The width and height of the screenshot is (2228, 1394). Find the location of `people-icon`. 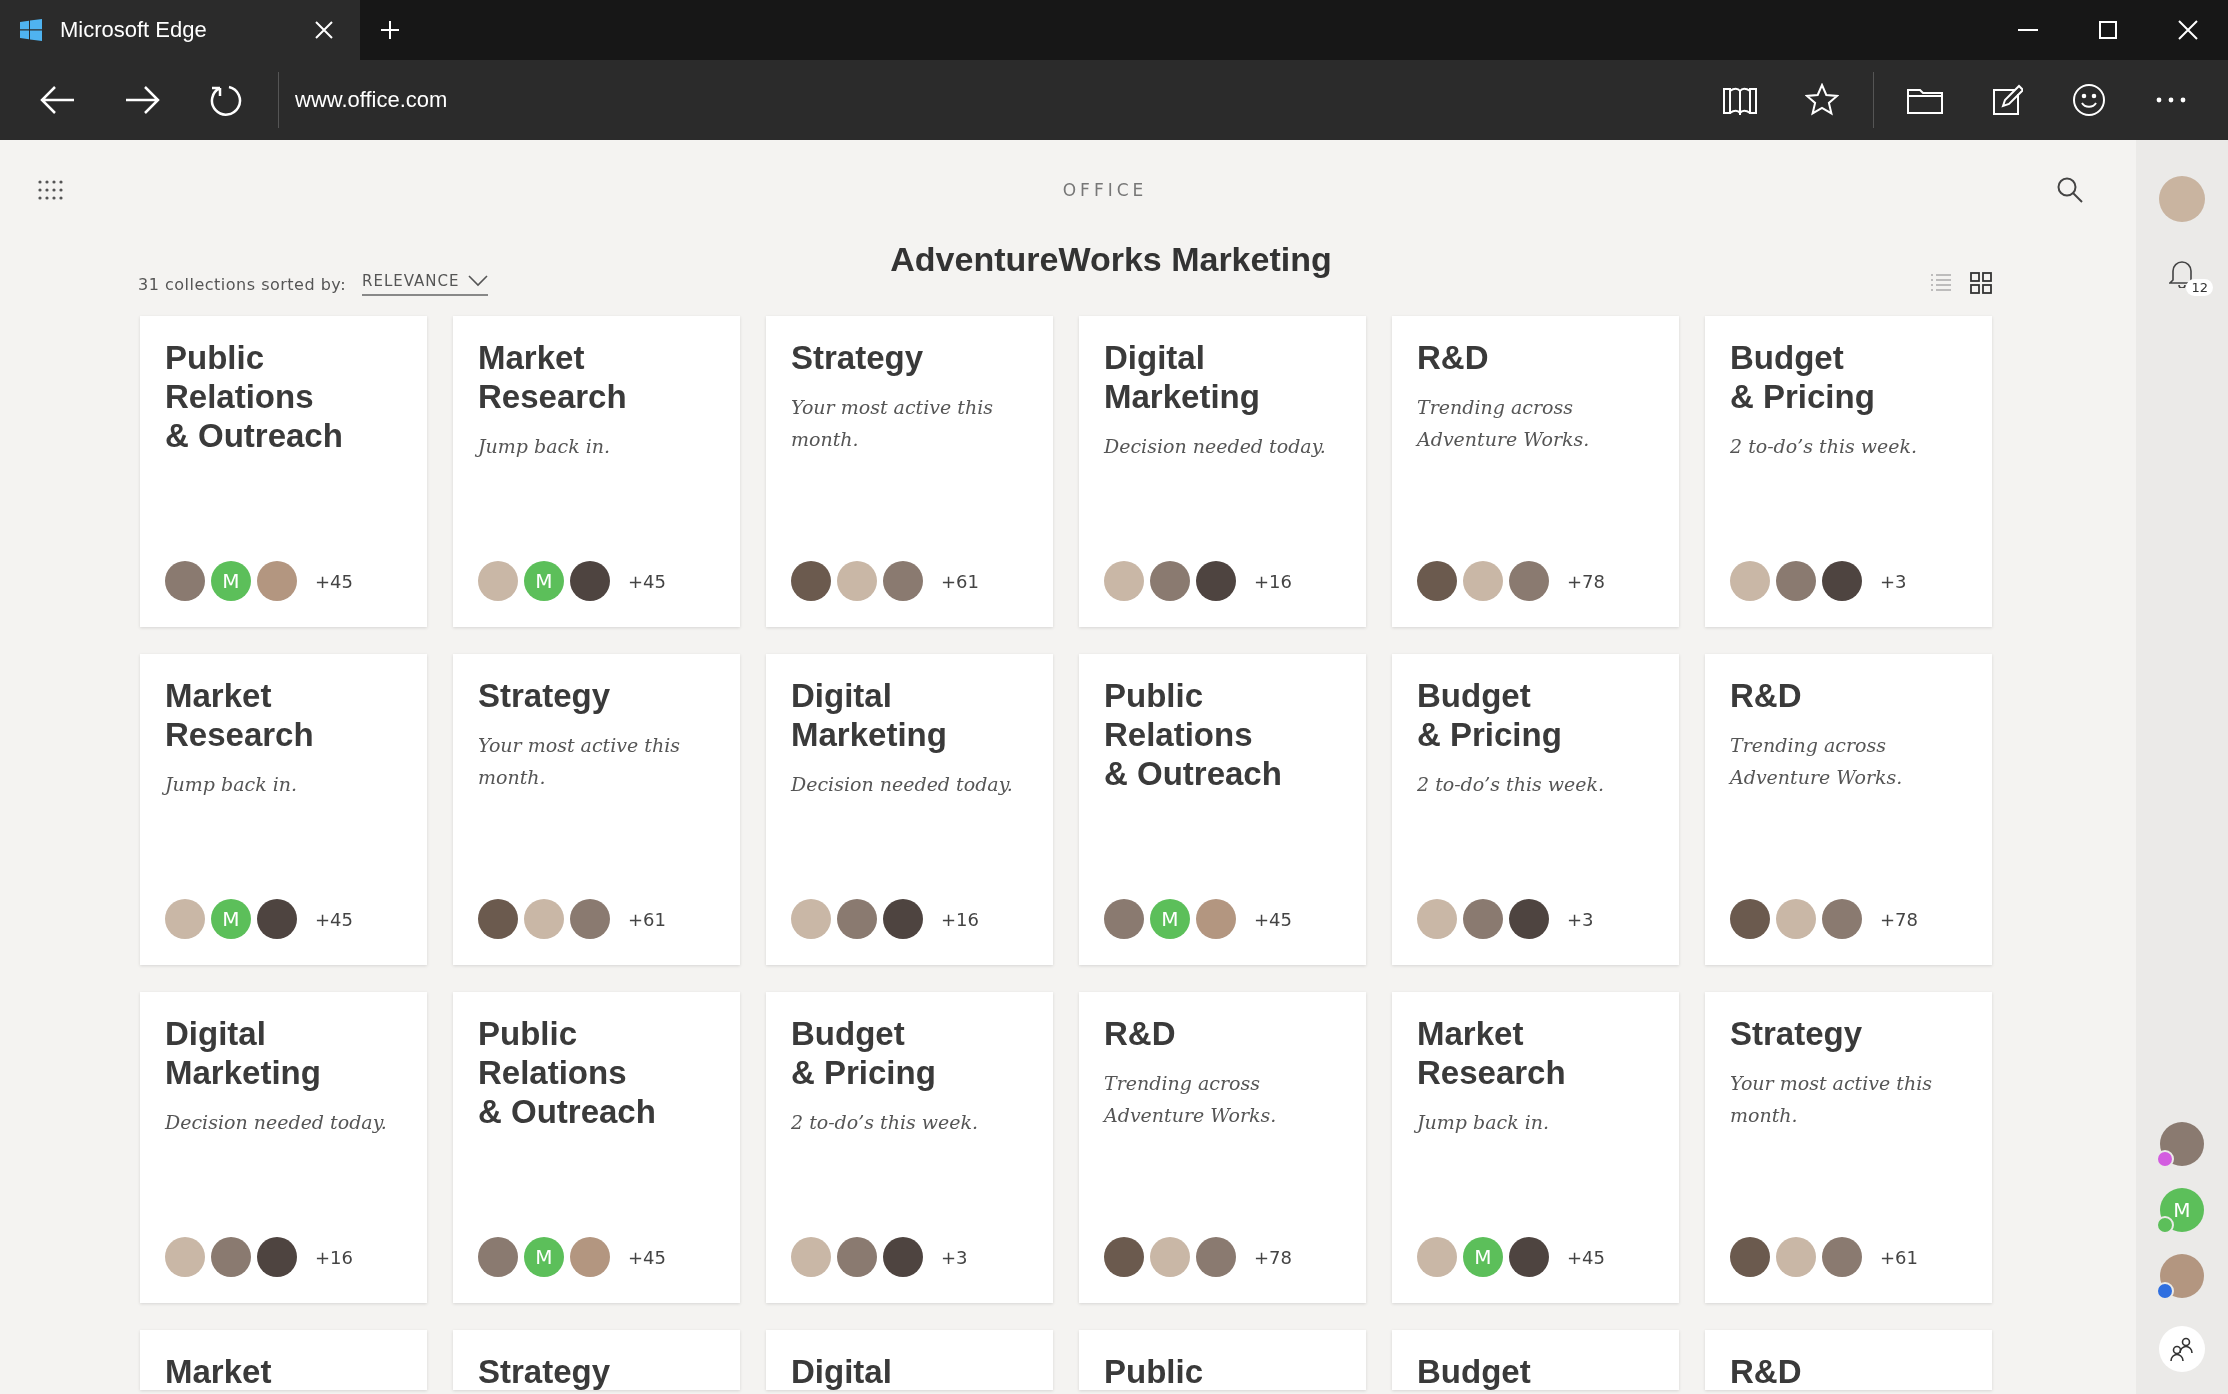

people-icon is located at coordinates (2182, 1349).